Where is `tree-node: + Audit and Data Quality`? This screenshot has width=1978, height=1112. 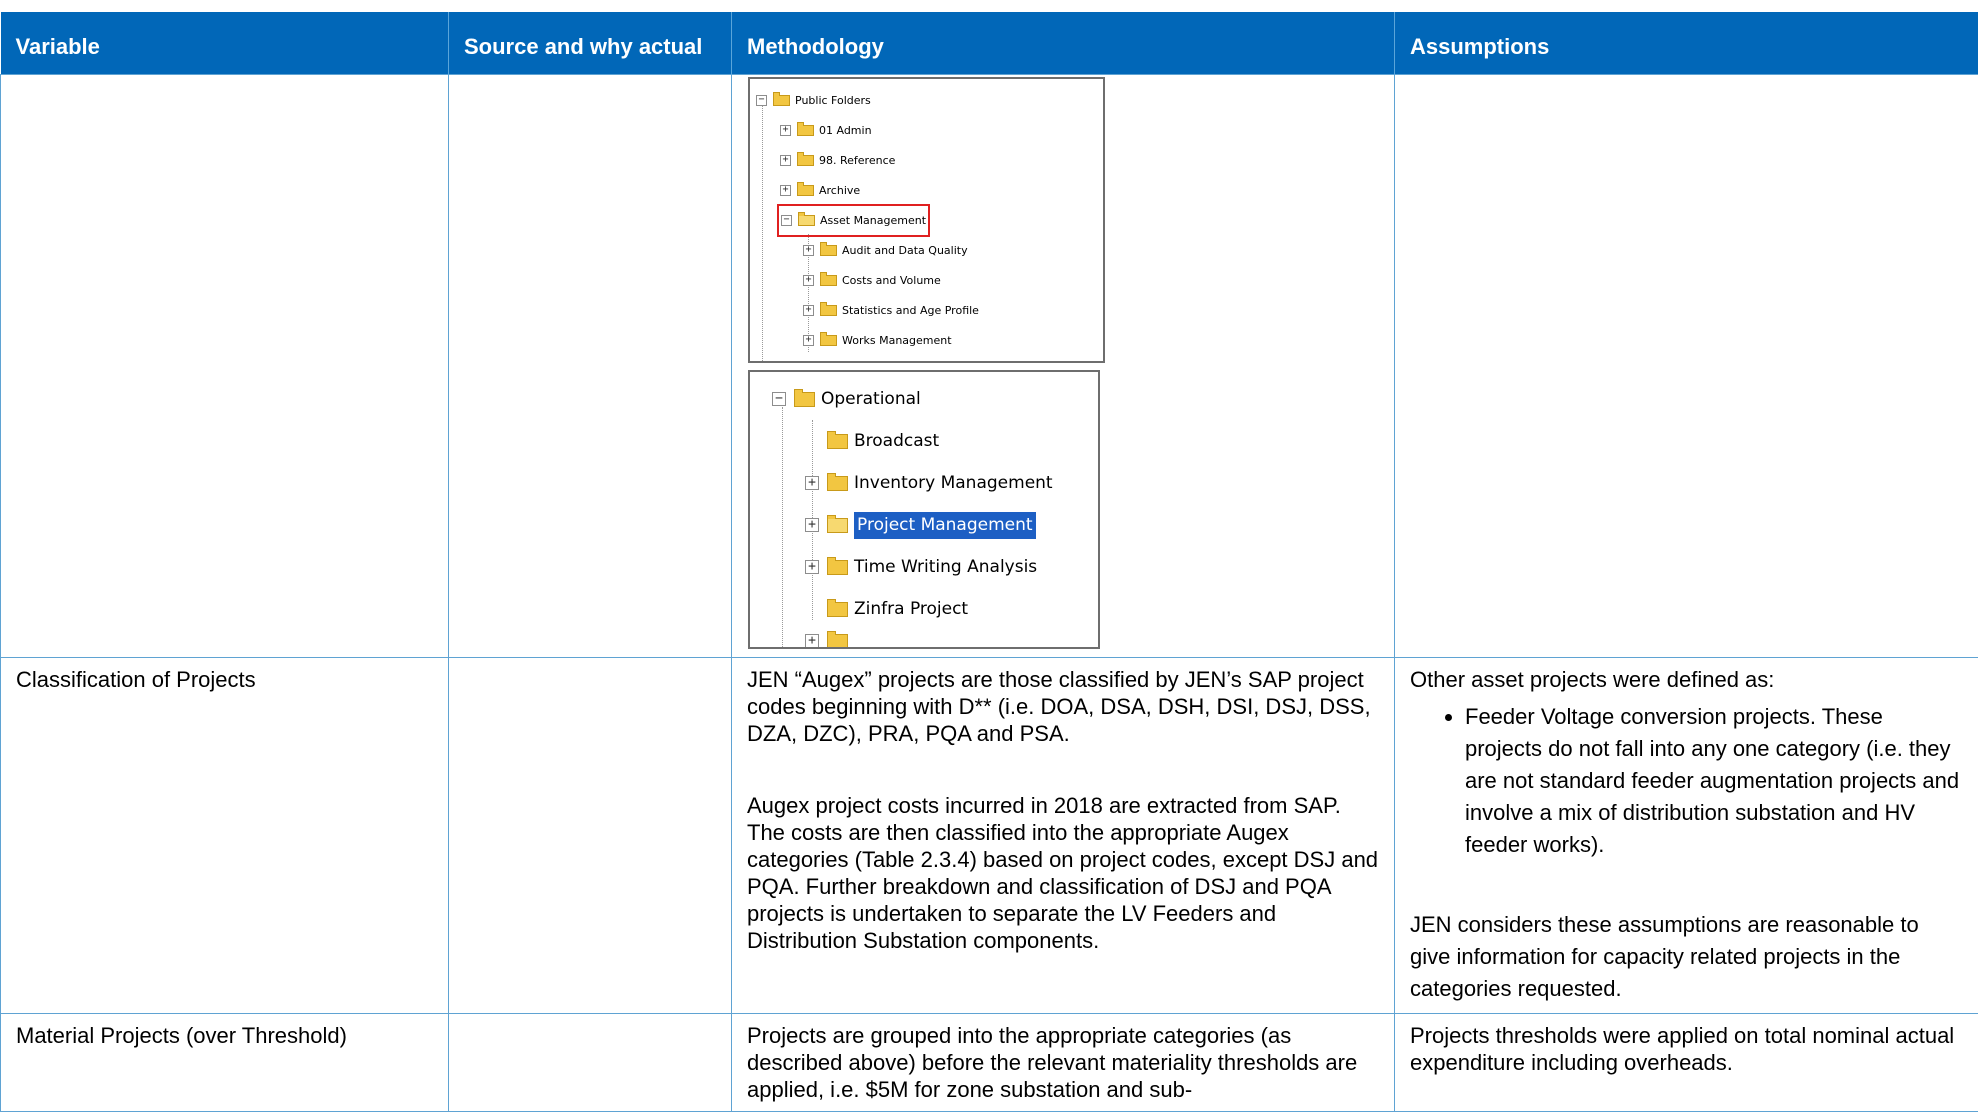
tree-node: + Audit and Data Quality is located at coordinates (885, 250).